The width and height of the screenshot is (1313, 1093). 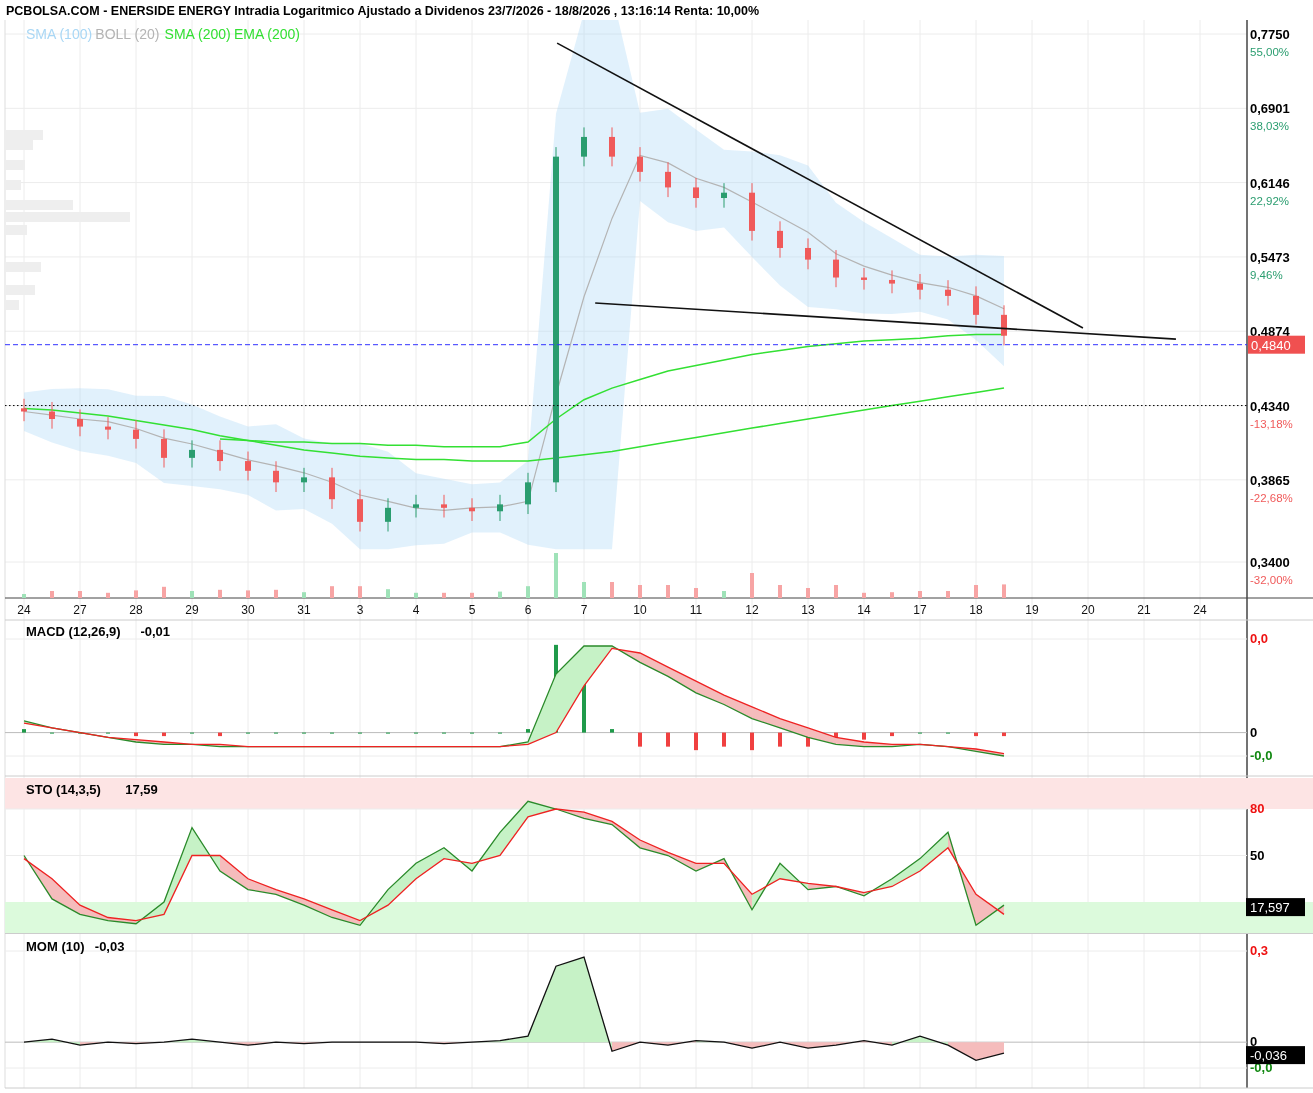 What do you see at coordinates (1144, 610) in the screenshot?
I see `axis-tick-label: 21` at bounding box center [1144, 610].